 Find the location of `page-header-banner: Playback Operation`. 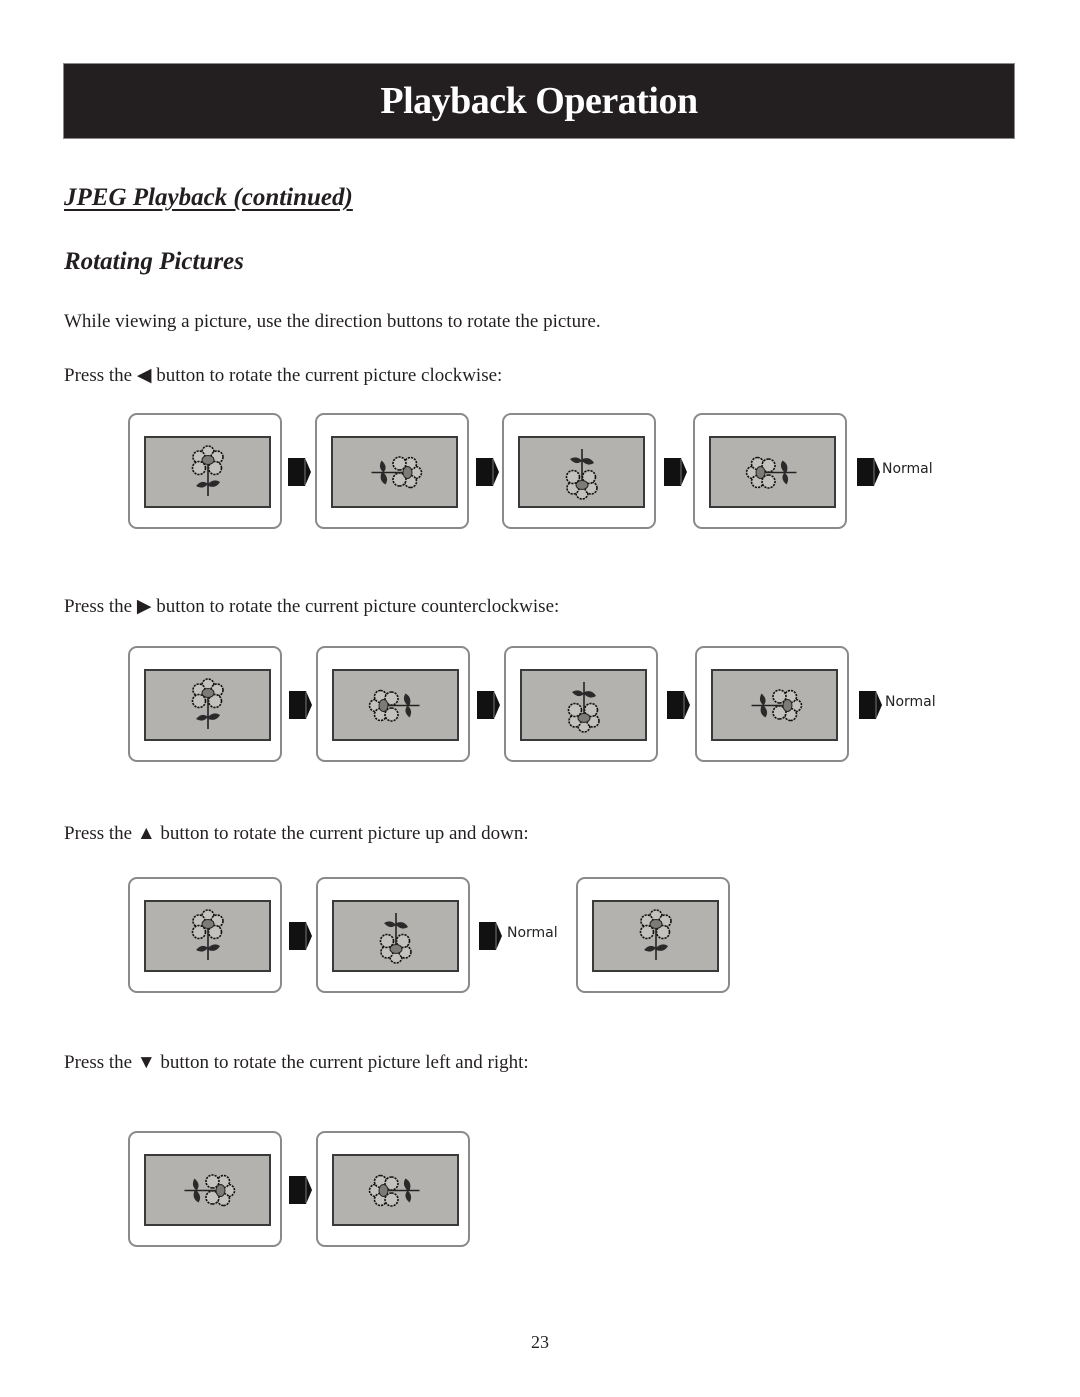

page-header-banner: Playback Operation is located at coordinates (539, 101).